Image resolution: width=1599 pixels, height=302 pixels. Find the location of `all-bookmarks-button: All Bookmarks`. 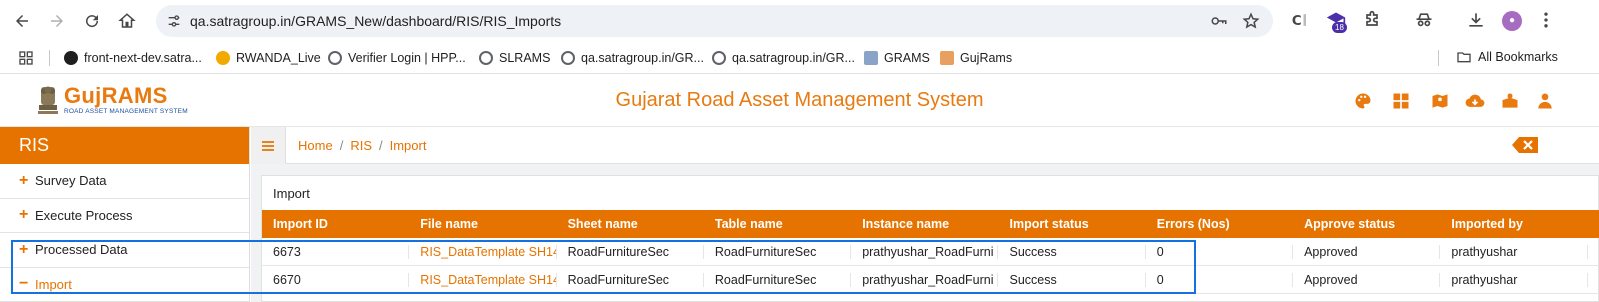

all-bookmarks-button: All Bookmarks is located at coordinates (1507, 57).